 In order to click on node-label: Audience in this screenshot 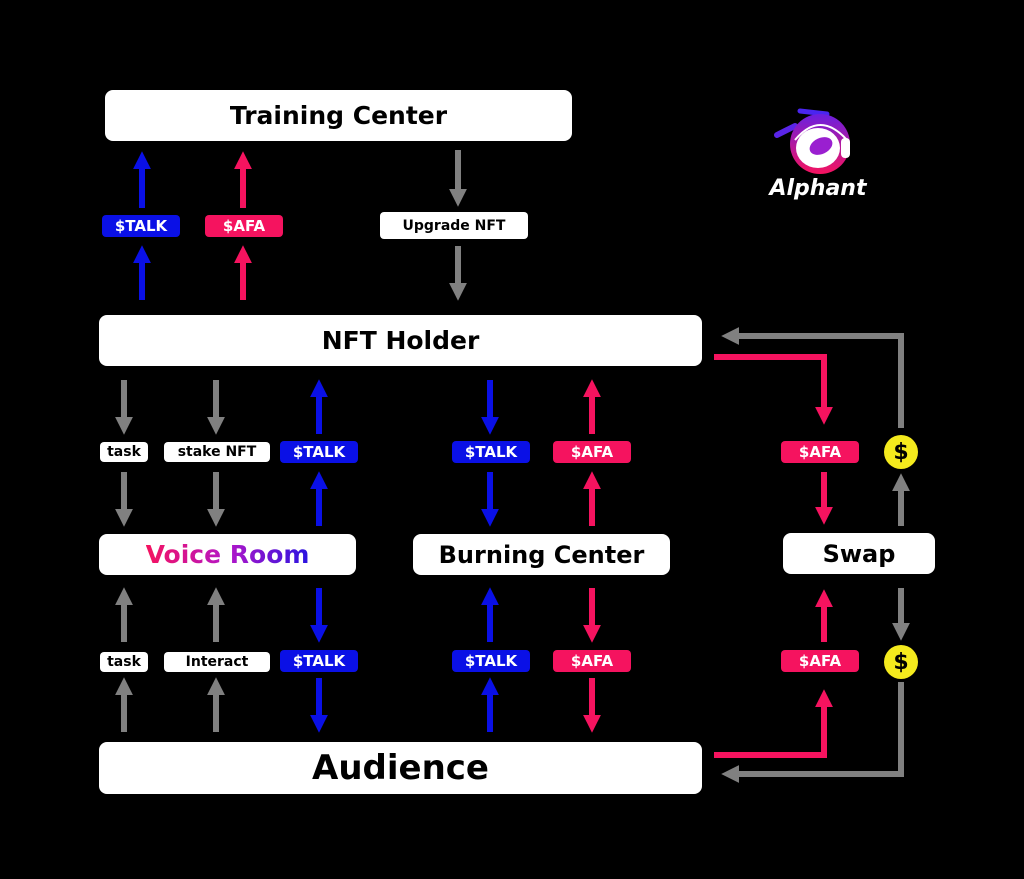, I will do `click(400, 768)`.